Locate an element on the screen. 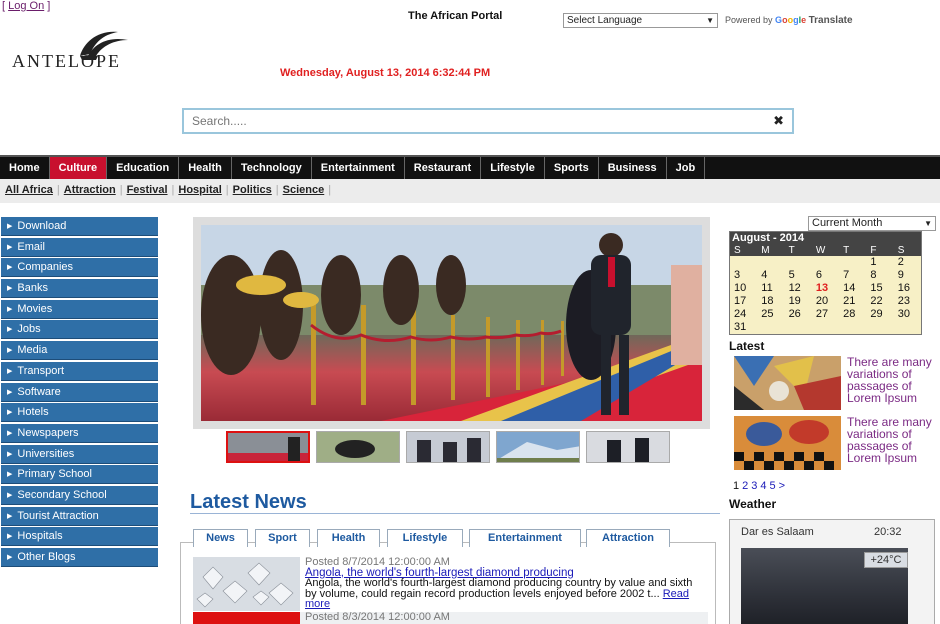 This screenshot has height=624, width=940. calendar-day: 28 is located at coordinates (852, 314).